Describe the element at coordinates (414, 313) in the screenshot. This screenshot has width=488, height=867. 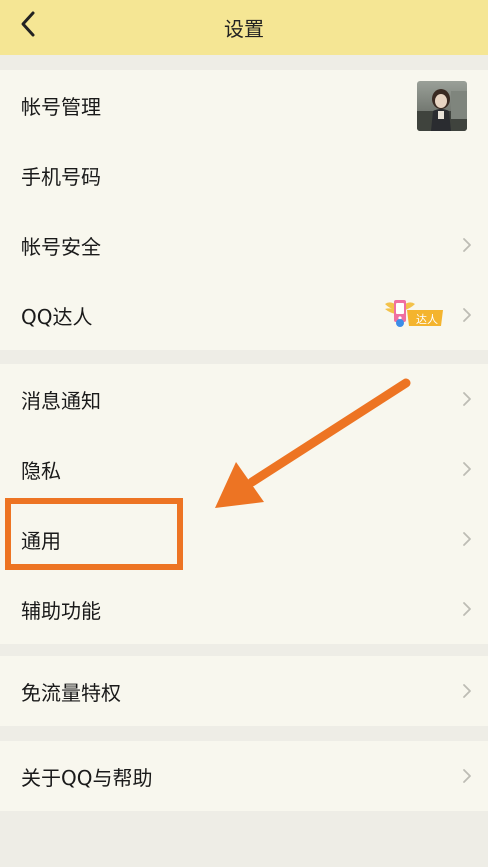
I see `daren-badge-icon: 达人` at that location.